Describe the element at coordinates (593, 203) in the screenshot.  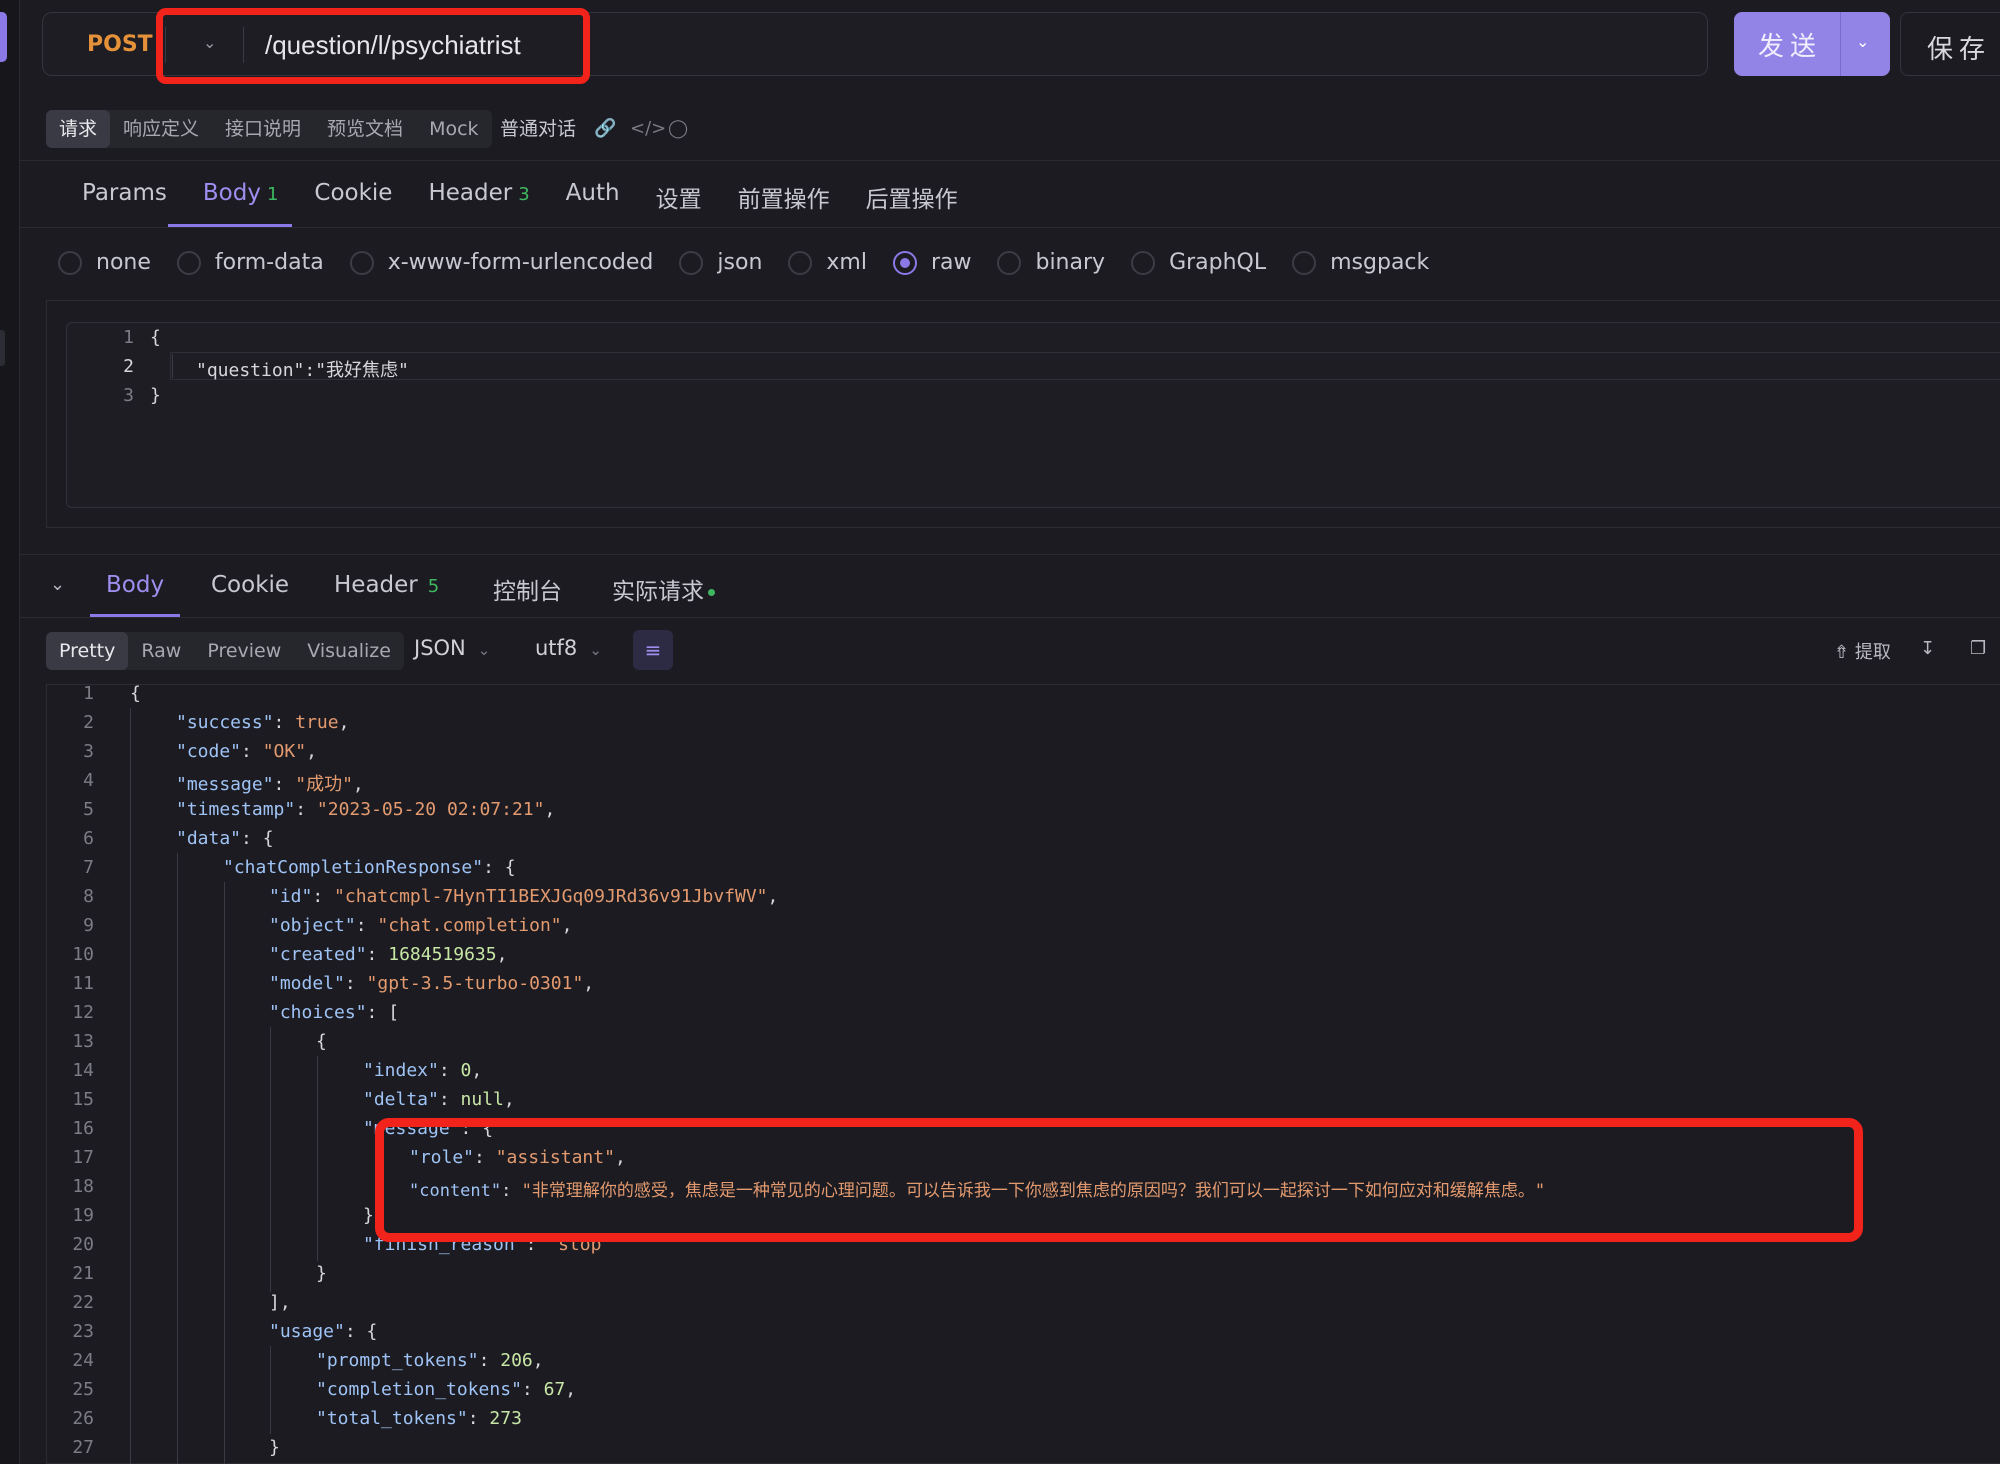
I see `tab-auth: Auth` at that location.